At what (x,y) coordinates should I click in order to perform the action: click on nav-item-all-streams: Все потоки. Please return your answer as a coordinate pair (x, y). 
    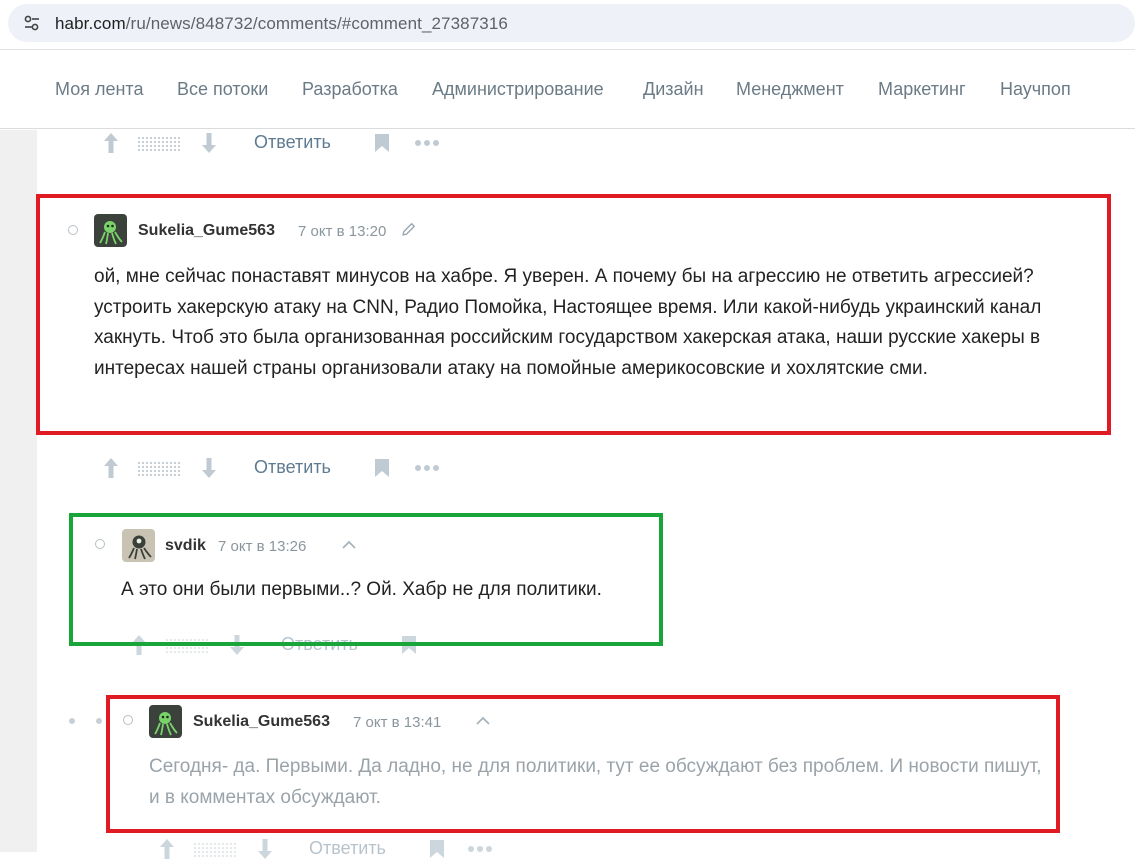
    Looking at the image, I should click on (222, 89).